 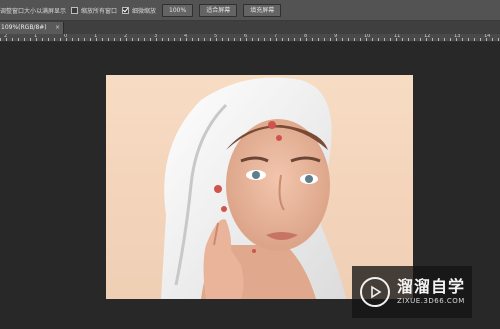 What do you see at coordinates (431, 286) in the screenshot?
I see `watermark-title: 溜溜自学` at bounding box center [431, 286].